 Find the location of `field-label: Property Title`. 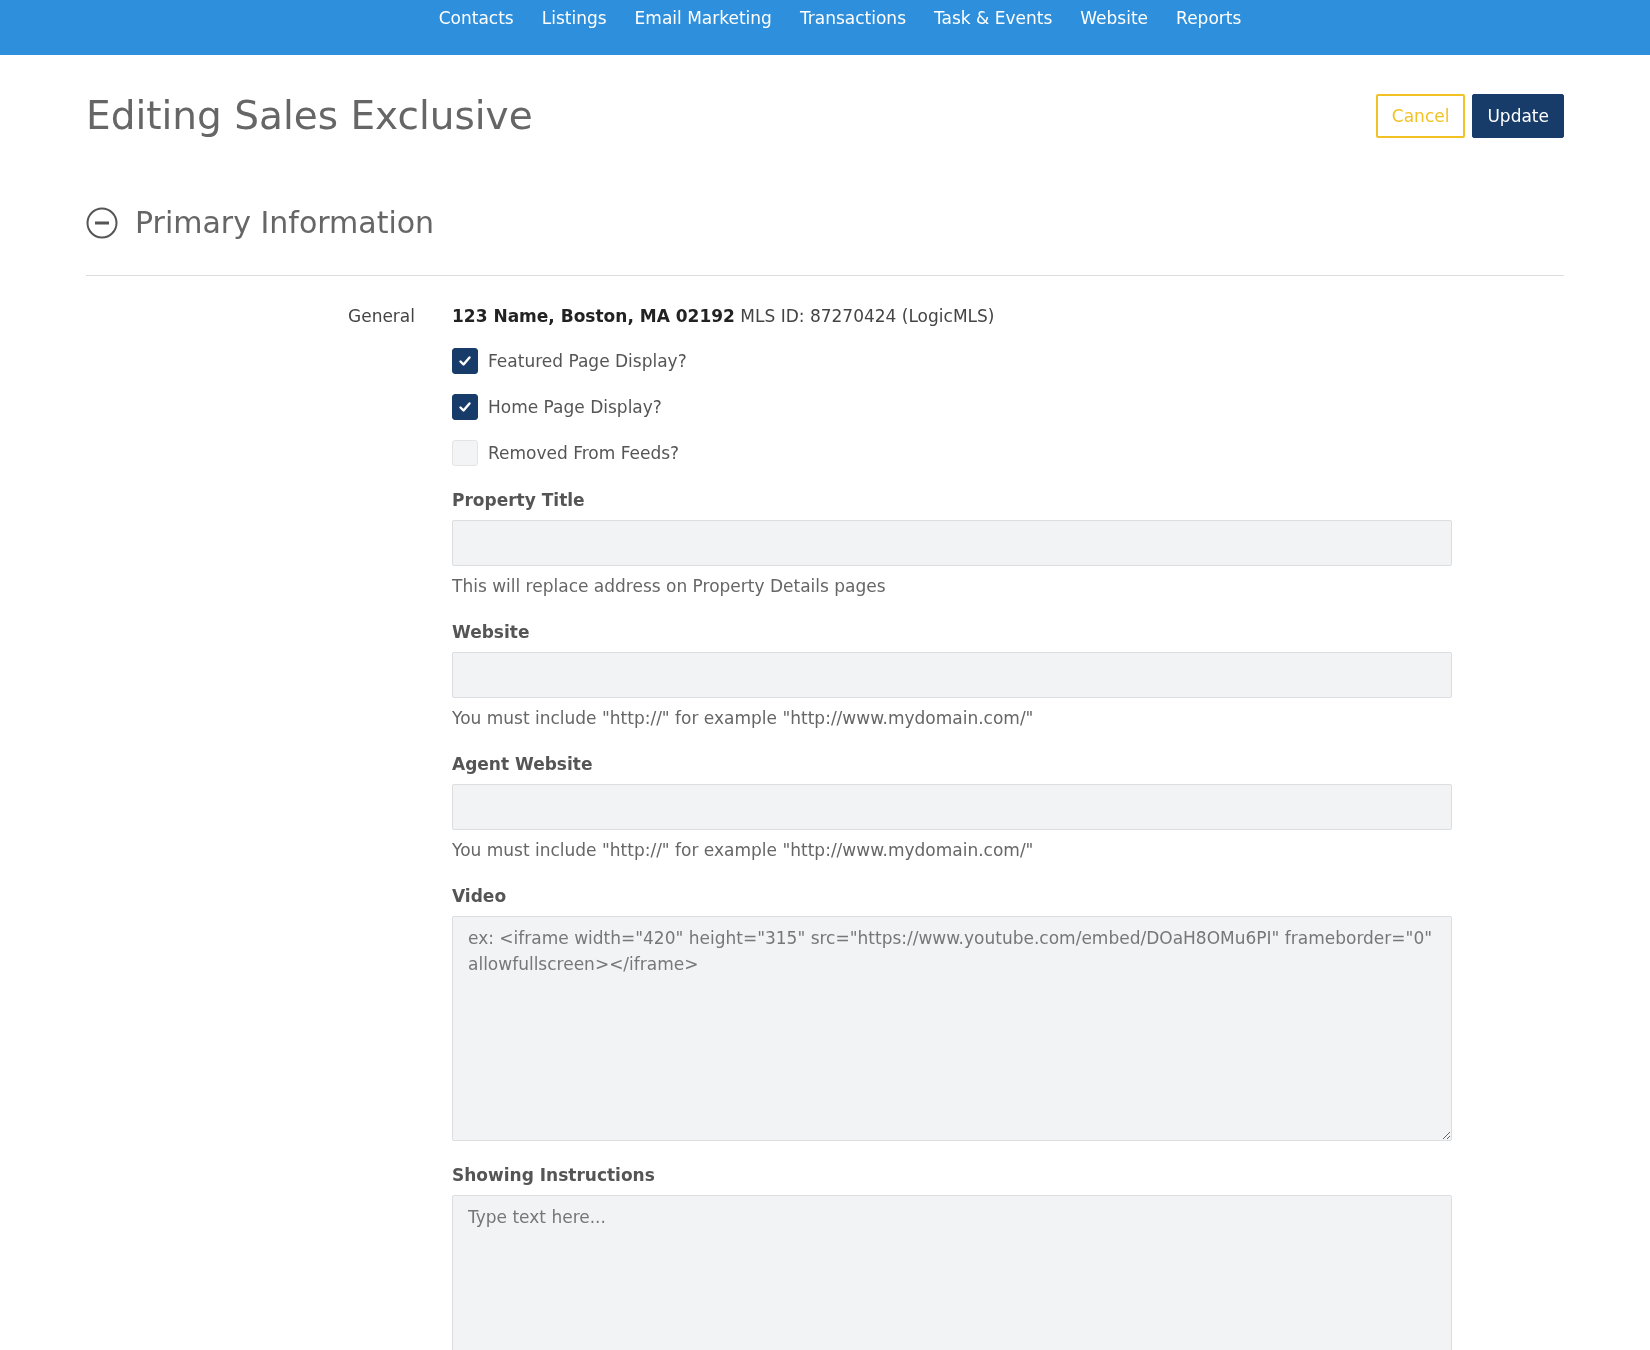

field-label: Property Title is located at coordinates (519, 500).